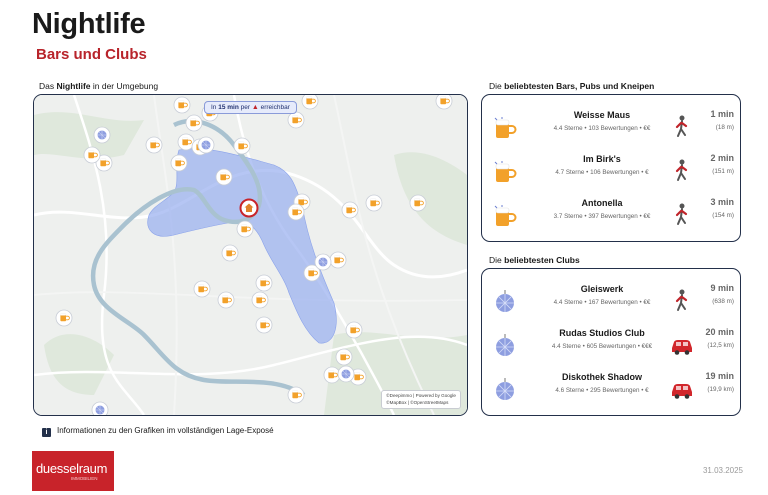  What do you see at coordinates (722, 288) in the screenshot?
I see `travel-time: 9 min` at bounding box center [722, 288].